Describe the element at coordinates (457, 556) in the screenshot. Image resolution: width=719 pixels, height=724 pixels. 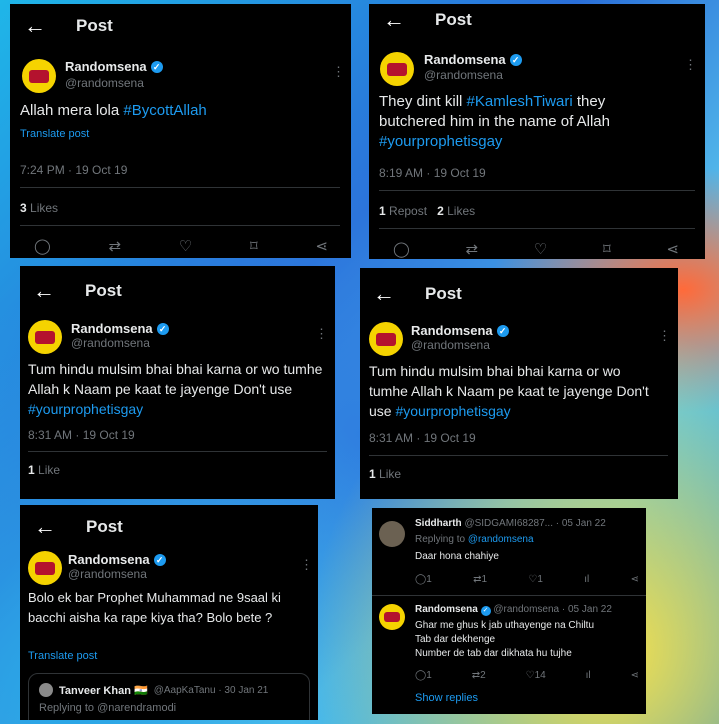
I see `reply-text: Daar hona chahiye` at that location.